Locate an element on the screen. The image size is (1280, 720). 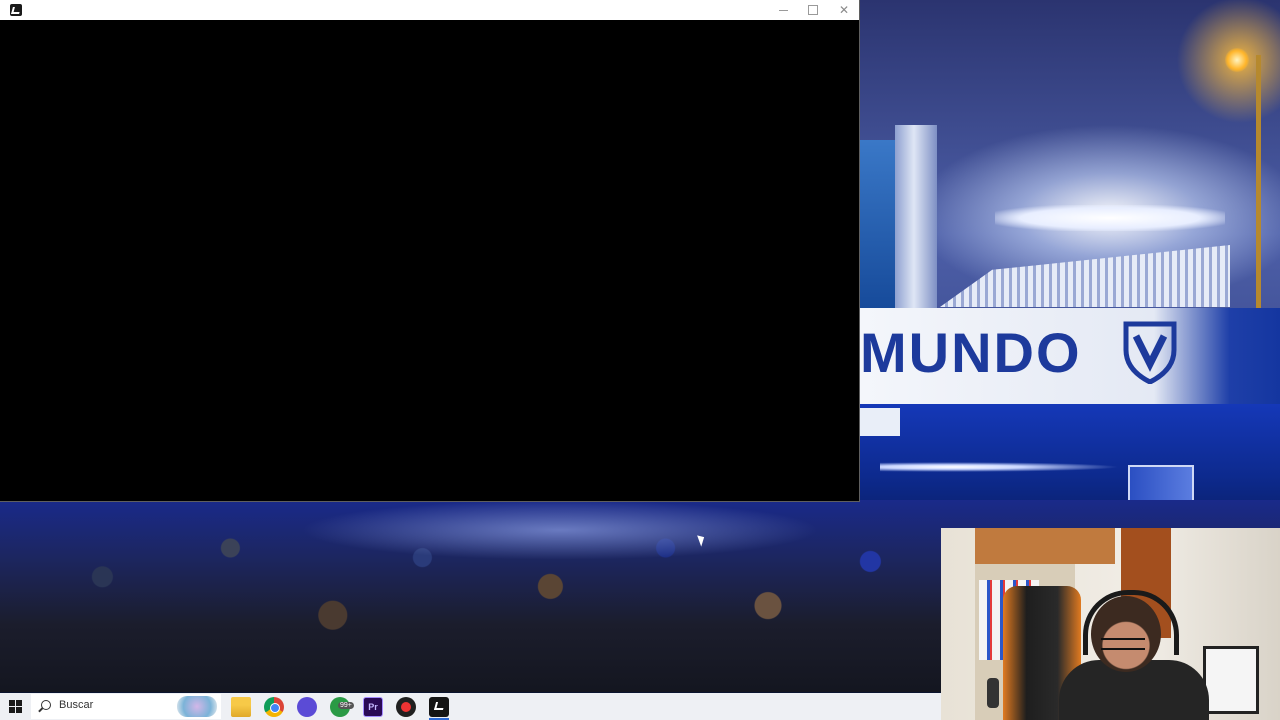
wall-sign is located at coordinates (880, 422).